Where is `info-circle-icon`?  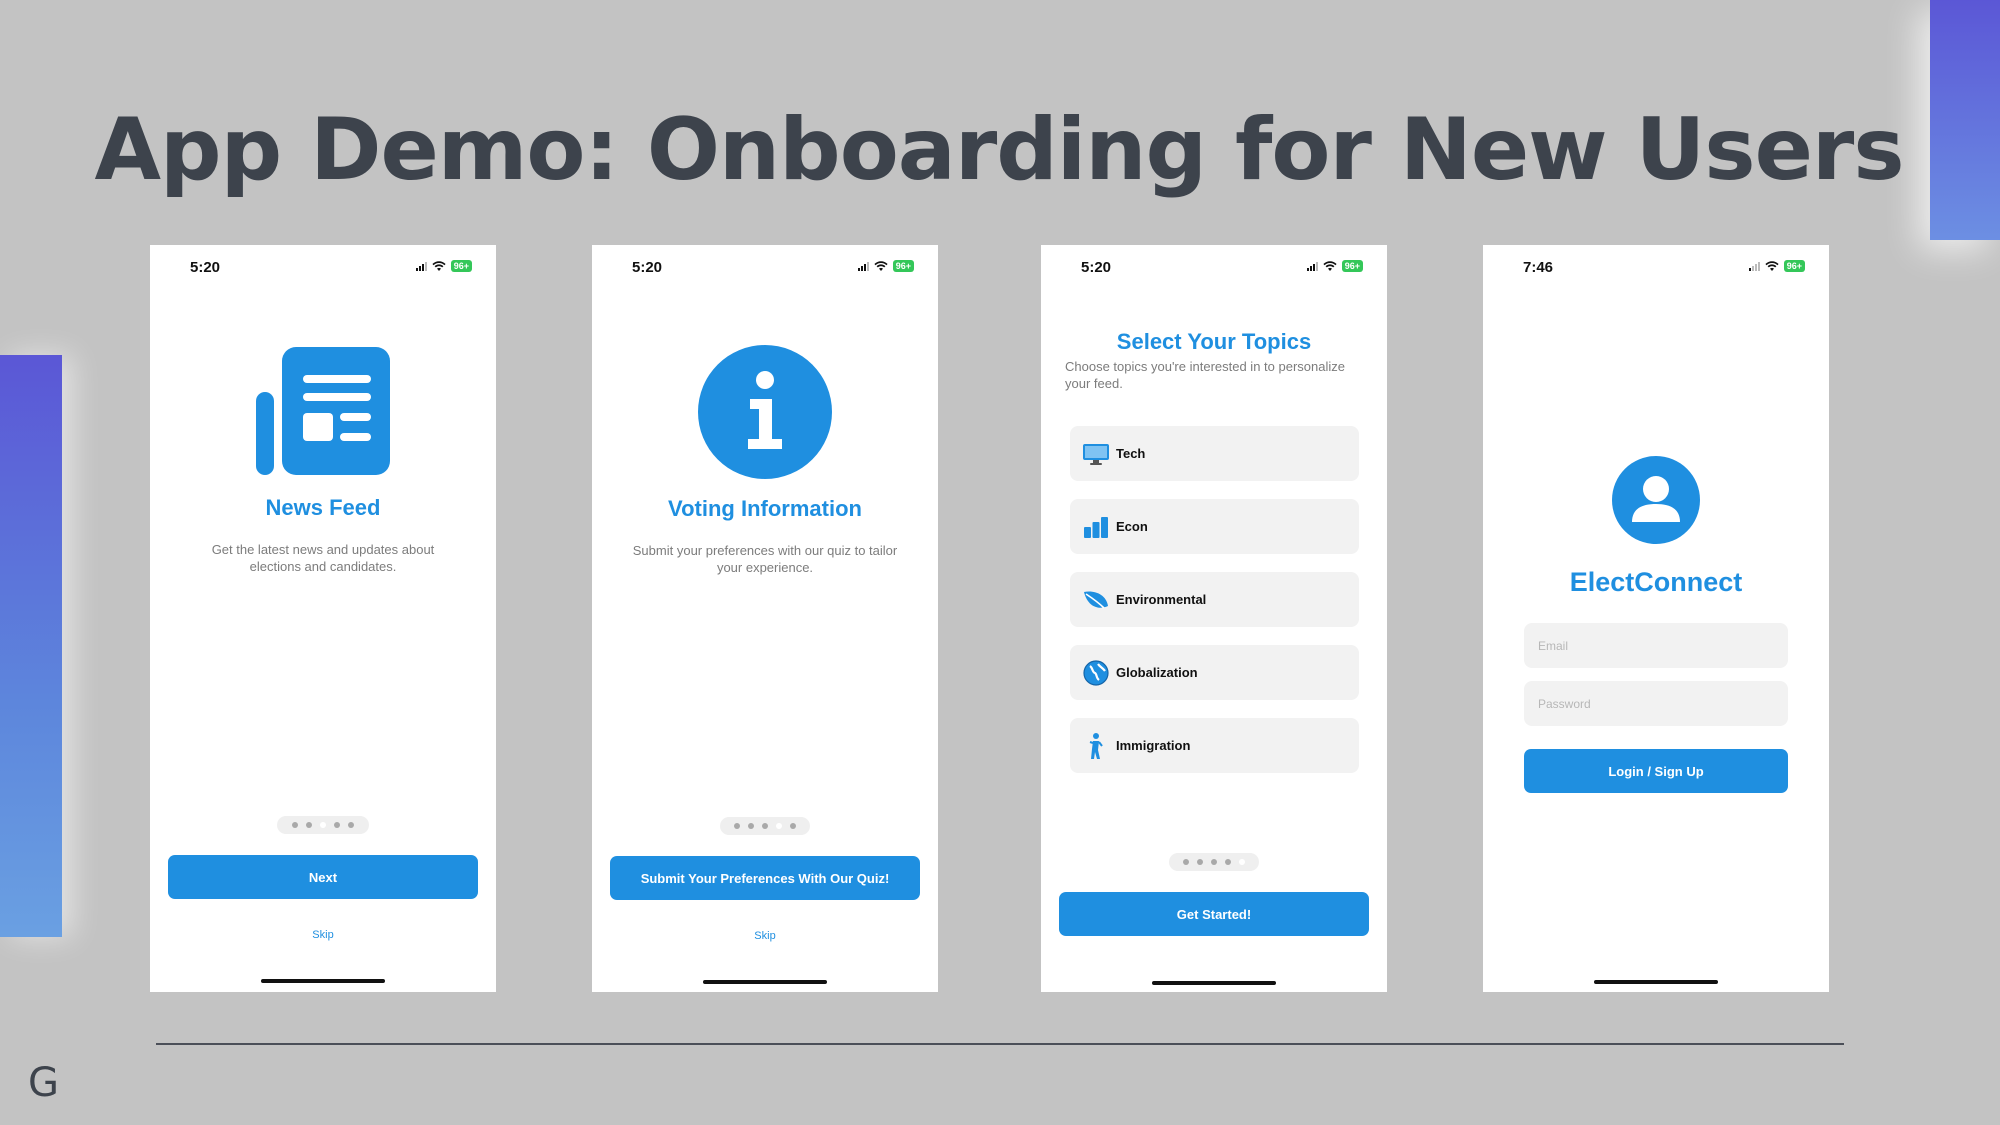 info-circle-icon is located at coordinates (765, 412).